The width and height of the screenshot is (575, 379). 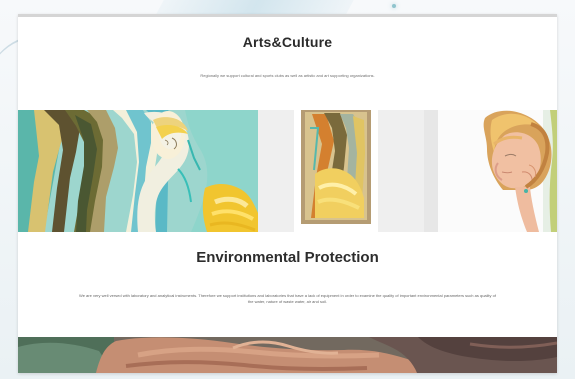 I want to click on bottom-photo-strip, so click(x=287, y=355).